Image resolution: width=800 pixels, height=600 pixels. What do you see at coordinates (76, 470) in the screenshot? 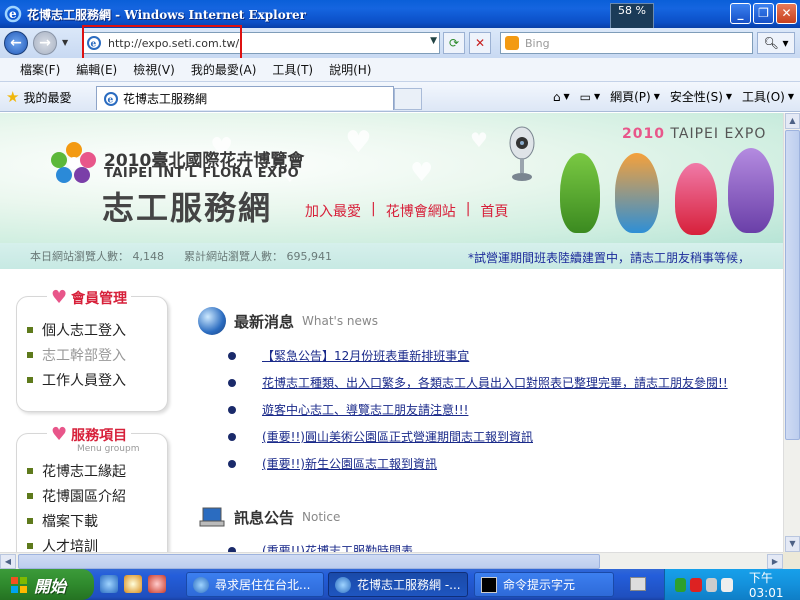
I see `sidebar-item-origin: 花博志工緣起` at bounding box center [76, 470].